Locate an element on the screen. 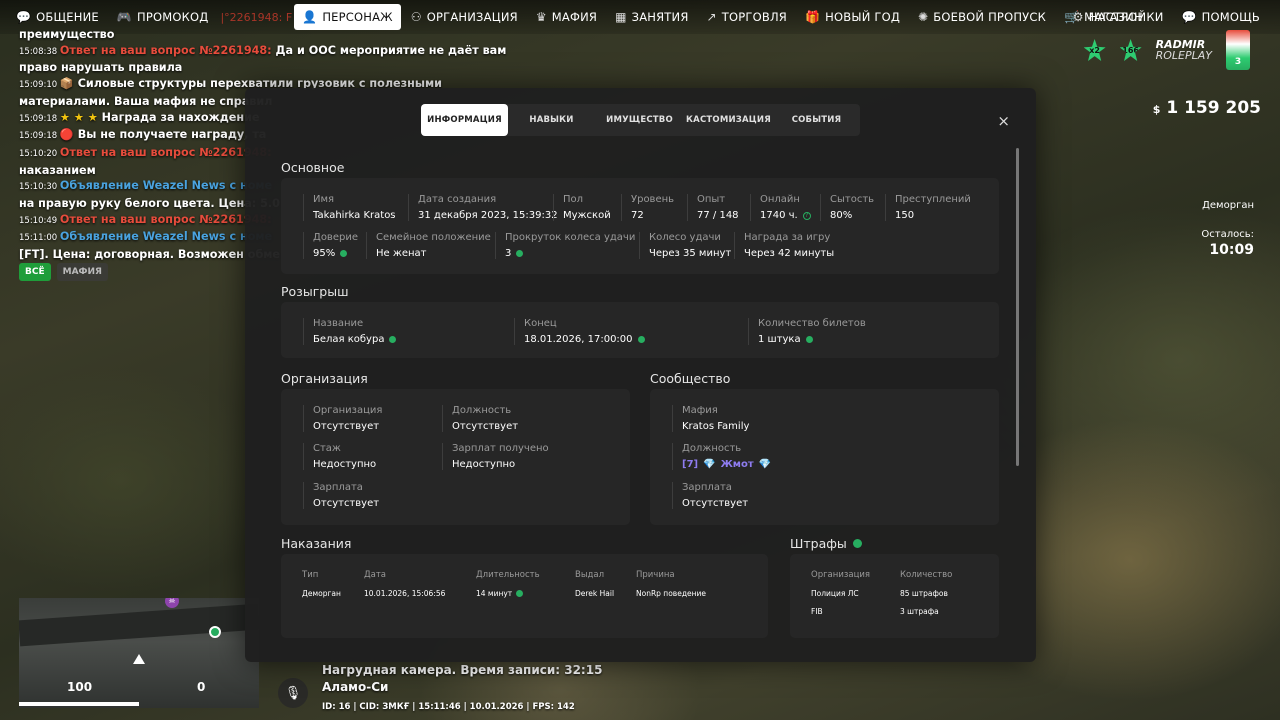 This screenshot has height=720, width=1280. chat-tab-all: ВСЁ is located at coordinates (35, 272).